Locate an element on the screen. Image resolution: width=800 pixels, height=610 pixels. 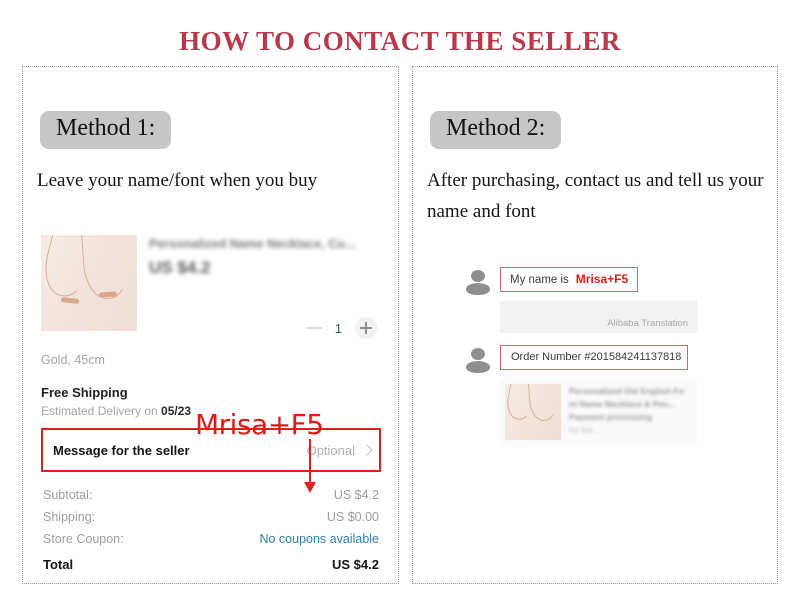
translation-panel: Alibaba Translation is located at coordinates (598, 317).